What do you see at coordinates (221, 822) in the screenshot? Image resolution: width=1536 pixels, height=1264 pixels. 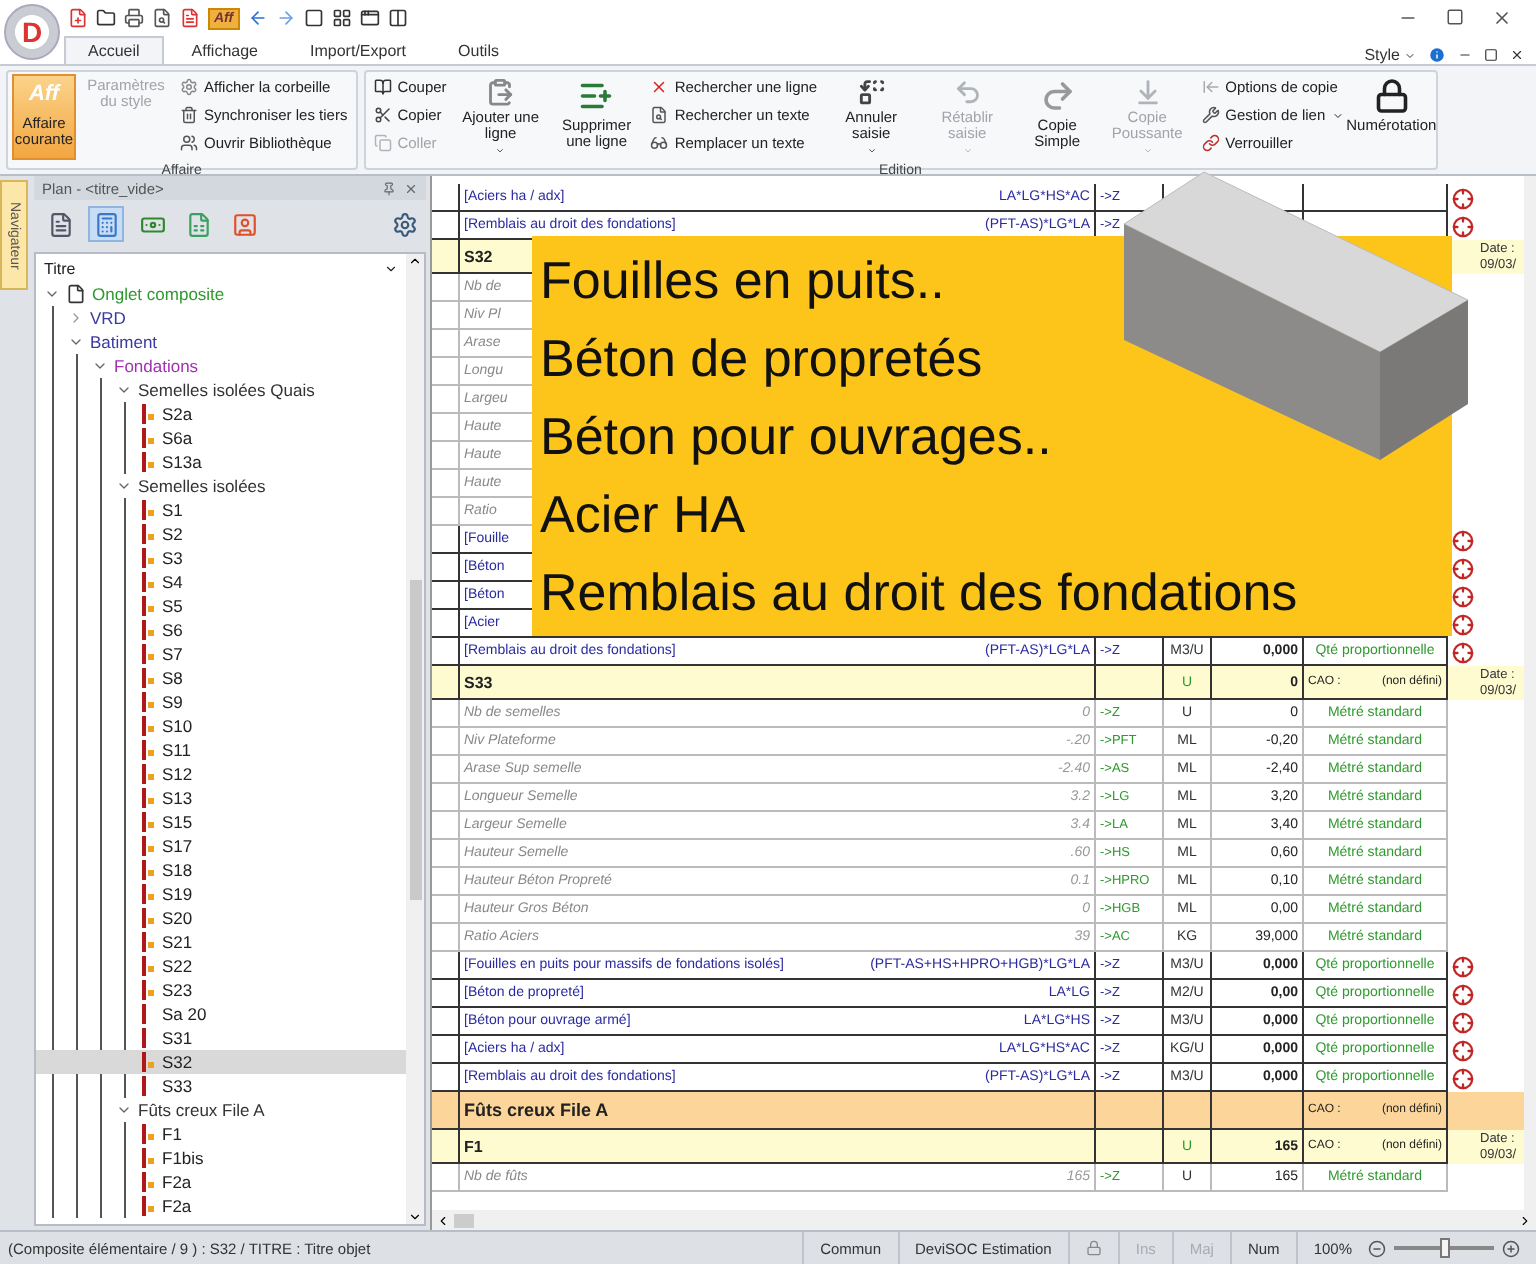 I see `tree-item: S15` at bounding box center [221, 822].